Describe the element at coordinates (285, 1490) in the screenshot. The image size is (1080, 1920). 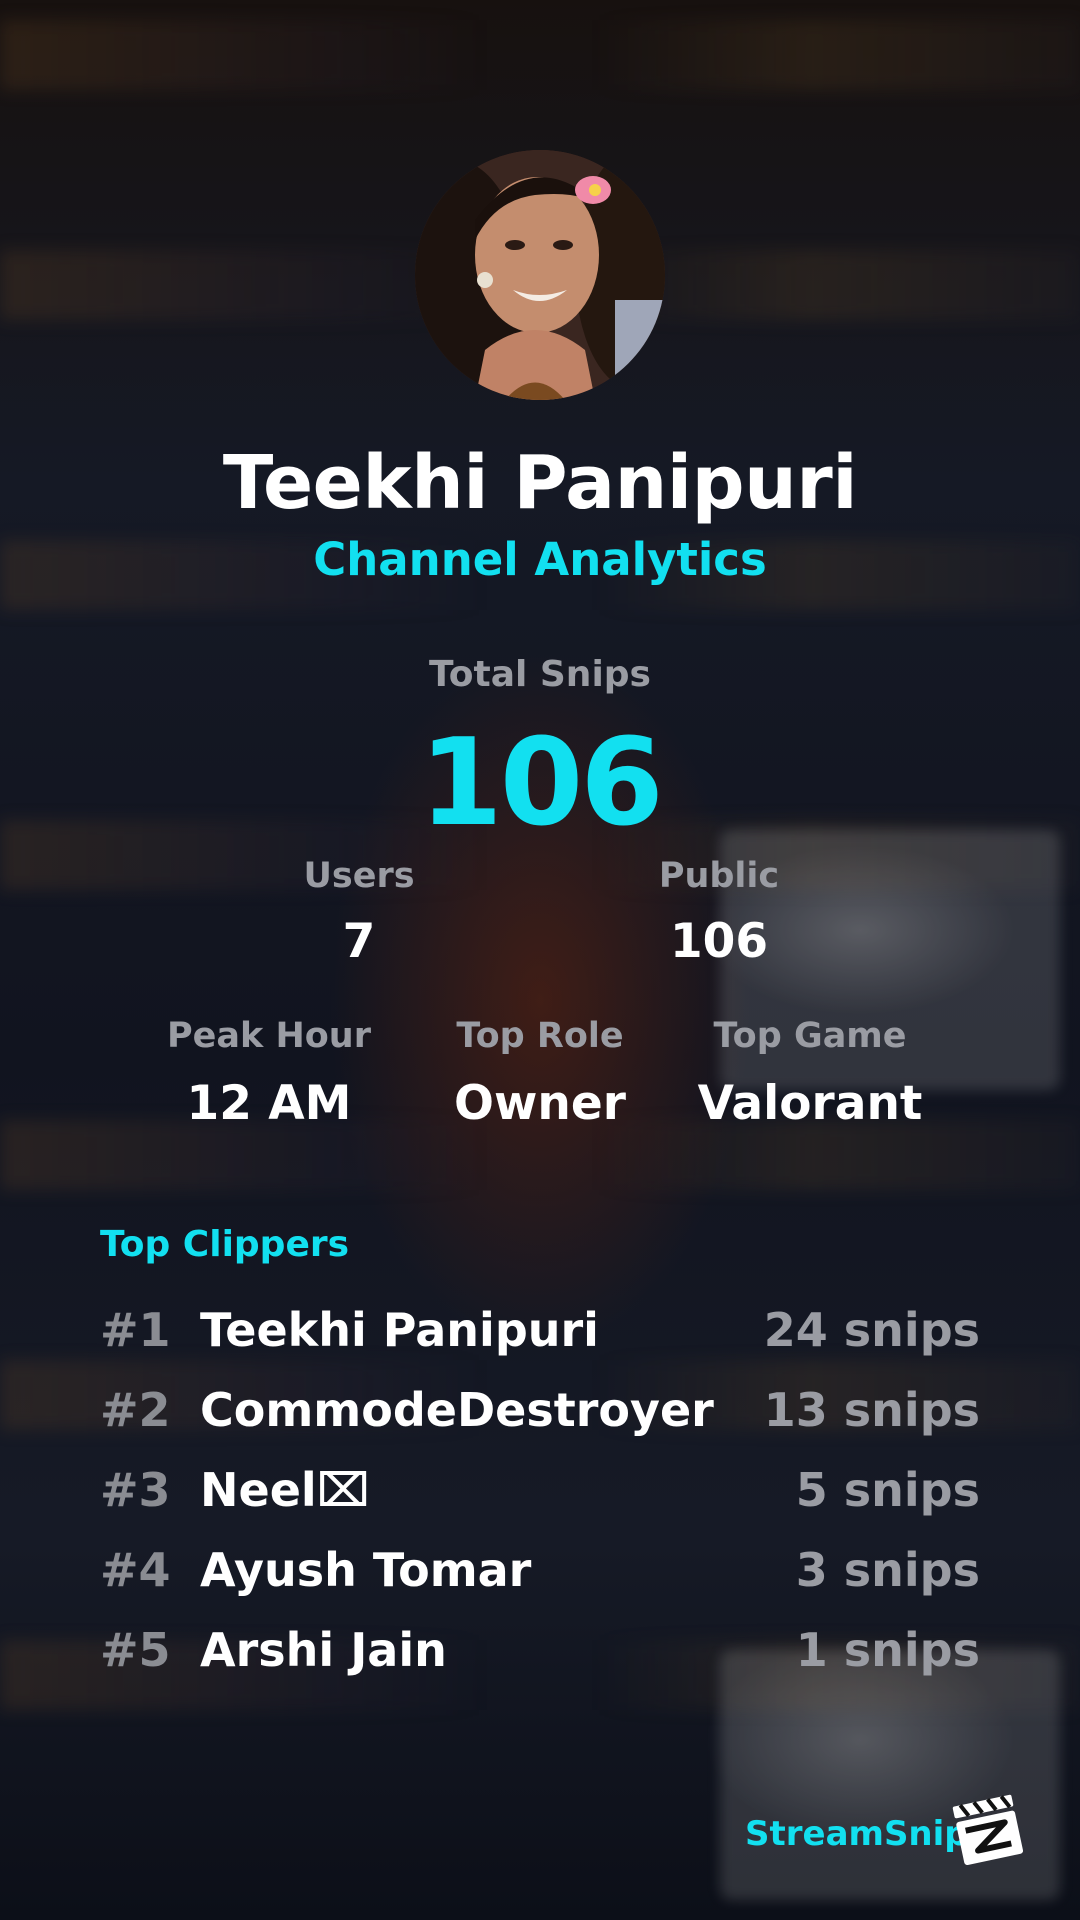
I see `clipper-name: Neel⌧` at that location.